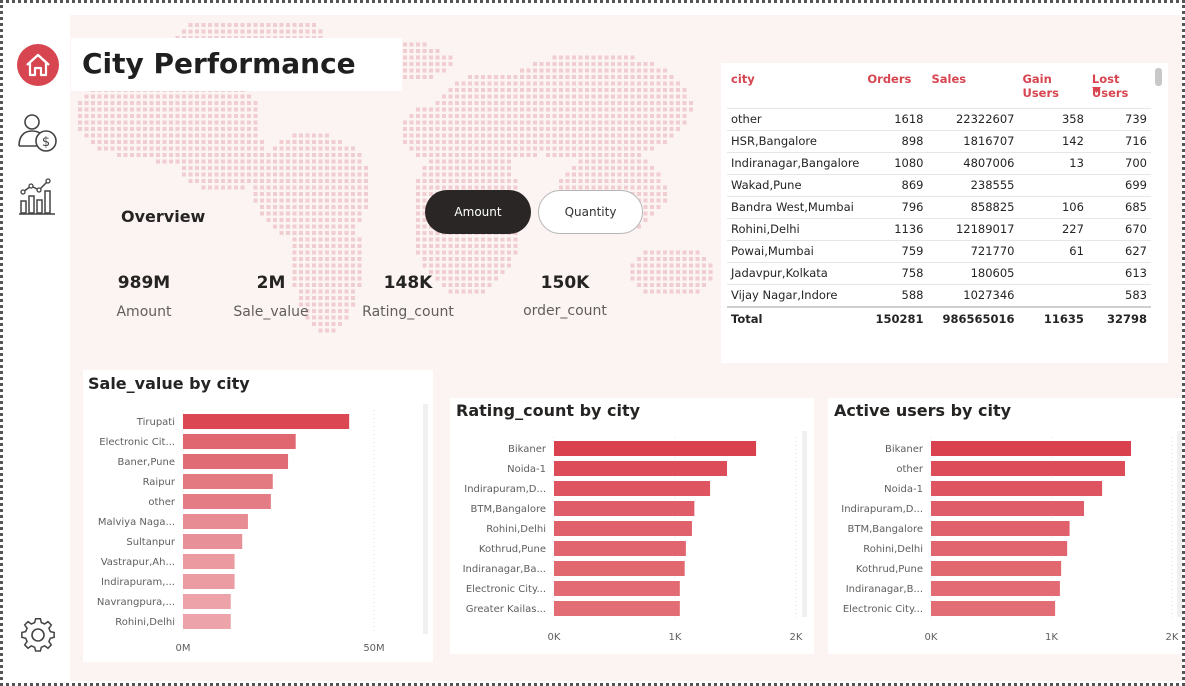 The image size is (1185, 686). Describe the element at coordinates (1119, 207) in the screenshot. I see `table-cell: 685` at that location.